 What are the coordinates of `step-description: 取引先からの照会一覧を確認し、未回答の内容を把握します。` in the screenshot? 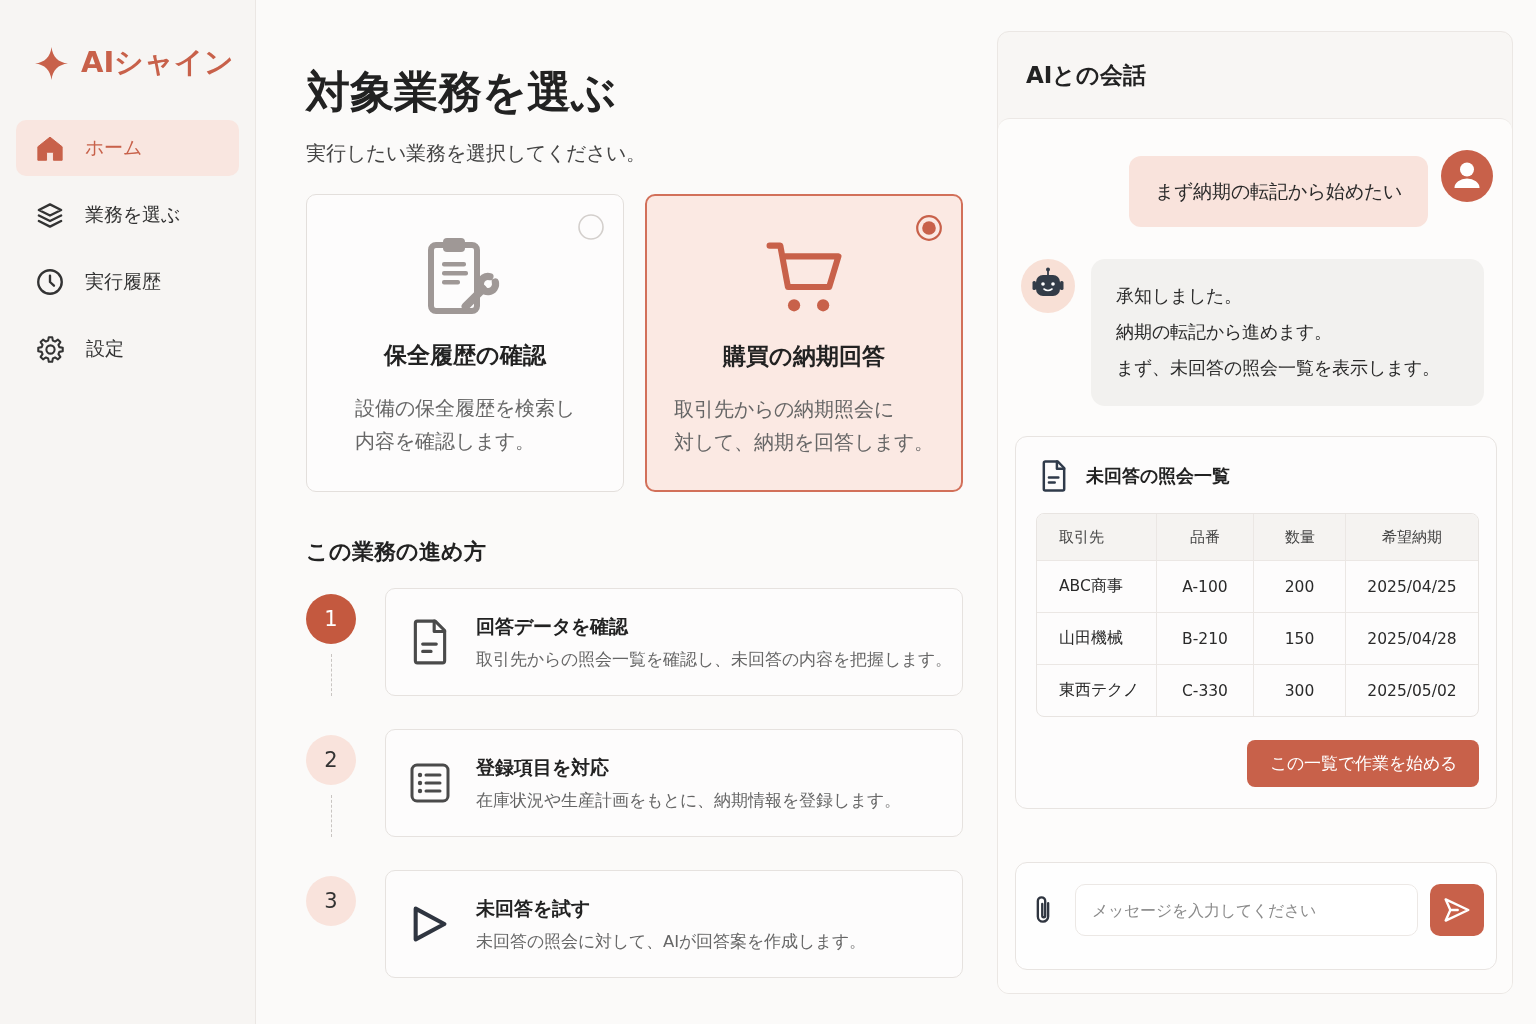 It's located at (714, 659).